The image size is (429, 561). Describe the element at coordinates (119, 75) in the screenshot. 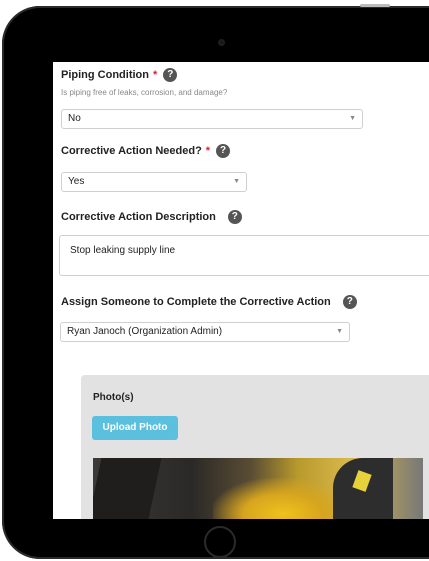

I see `piping-condition-label: Piping Condition *?` at that location.